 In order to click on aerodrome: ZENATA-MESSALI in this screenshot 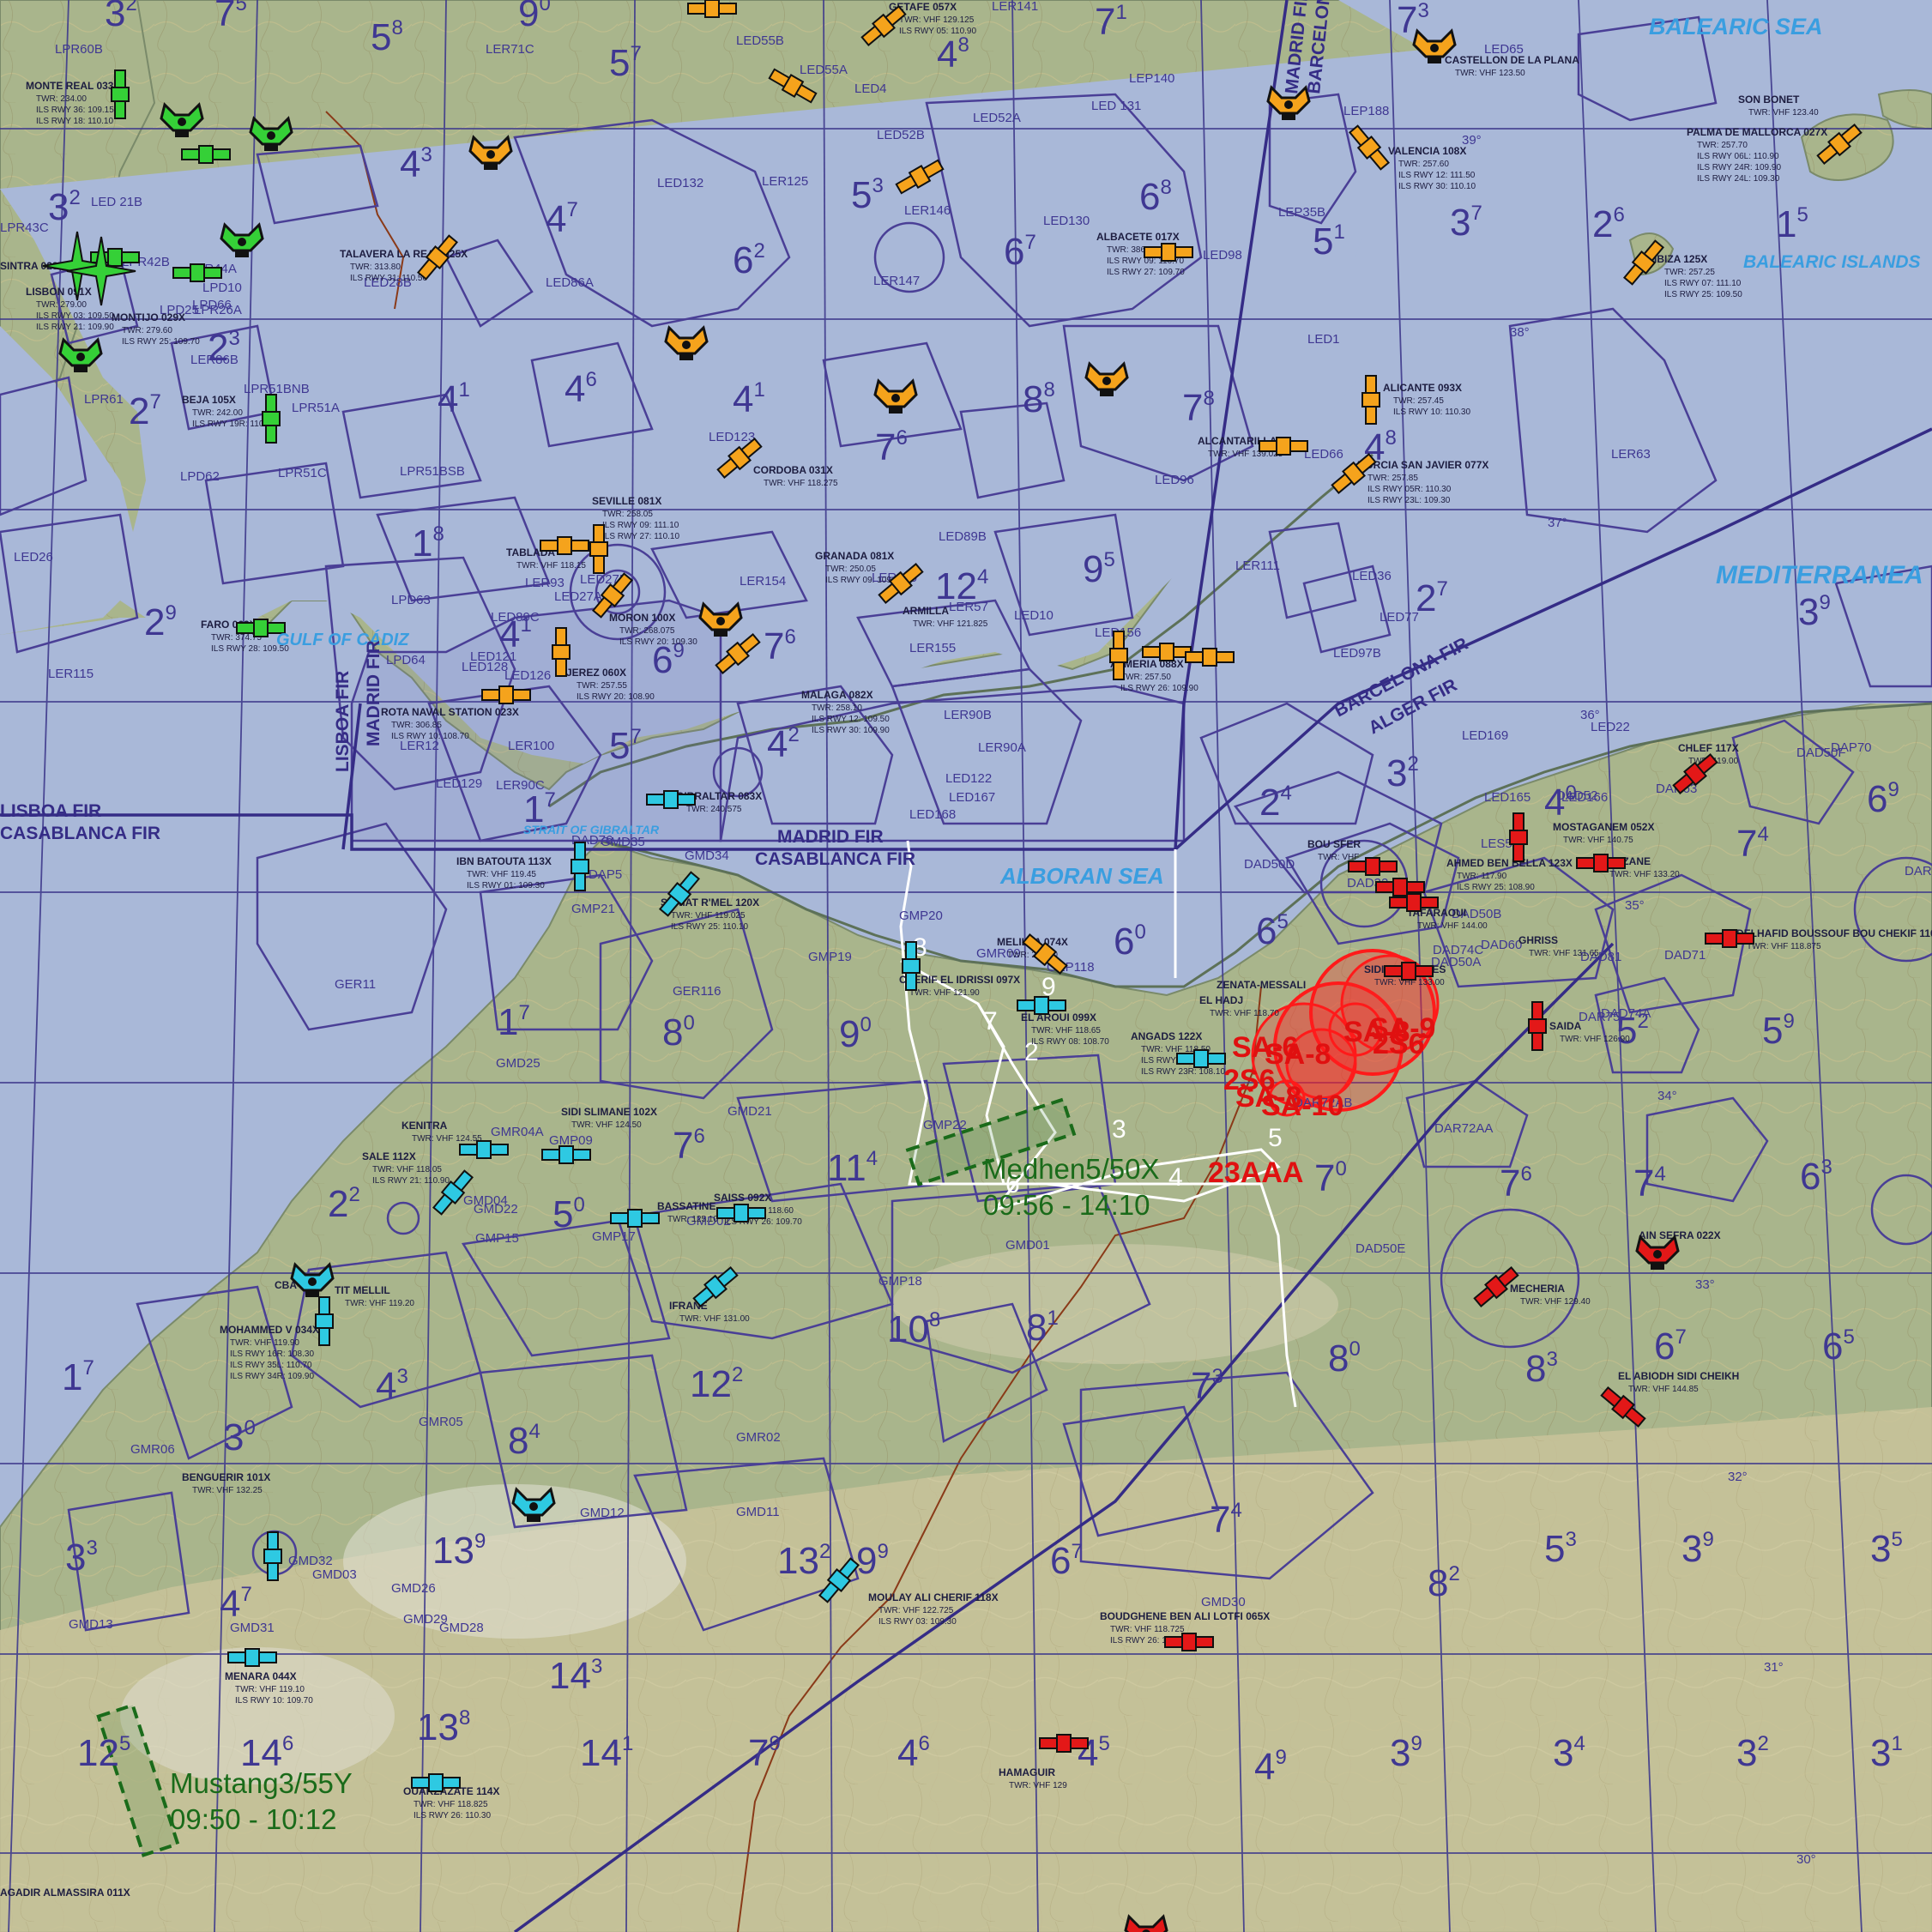, I will do `click(1261, 985)`.